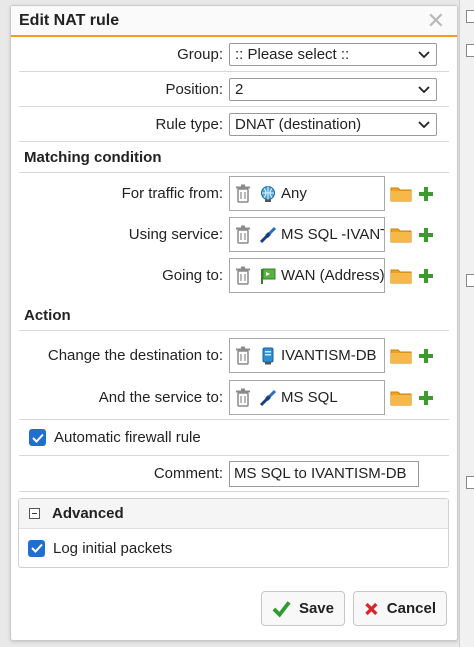 This screenshot has height=647, width=474. I want to click on group-row: Group: :: Please select ::, so click(234, 54).